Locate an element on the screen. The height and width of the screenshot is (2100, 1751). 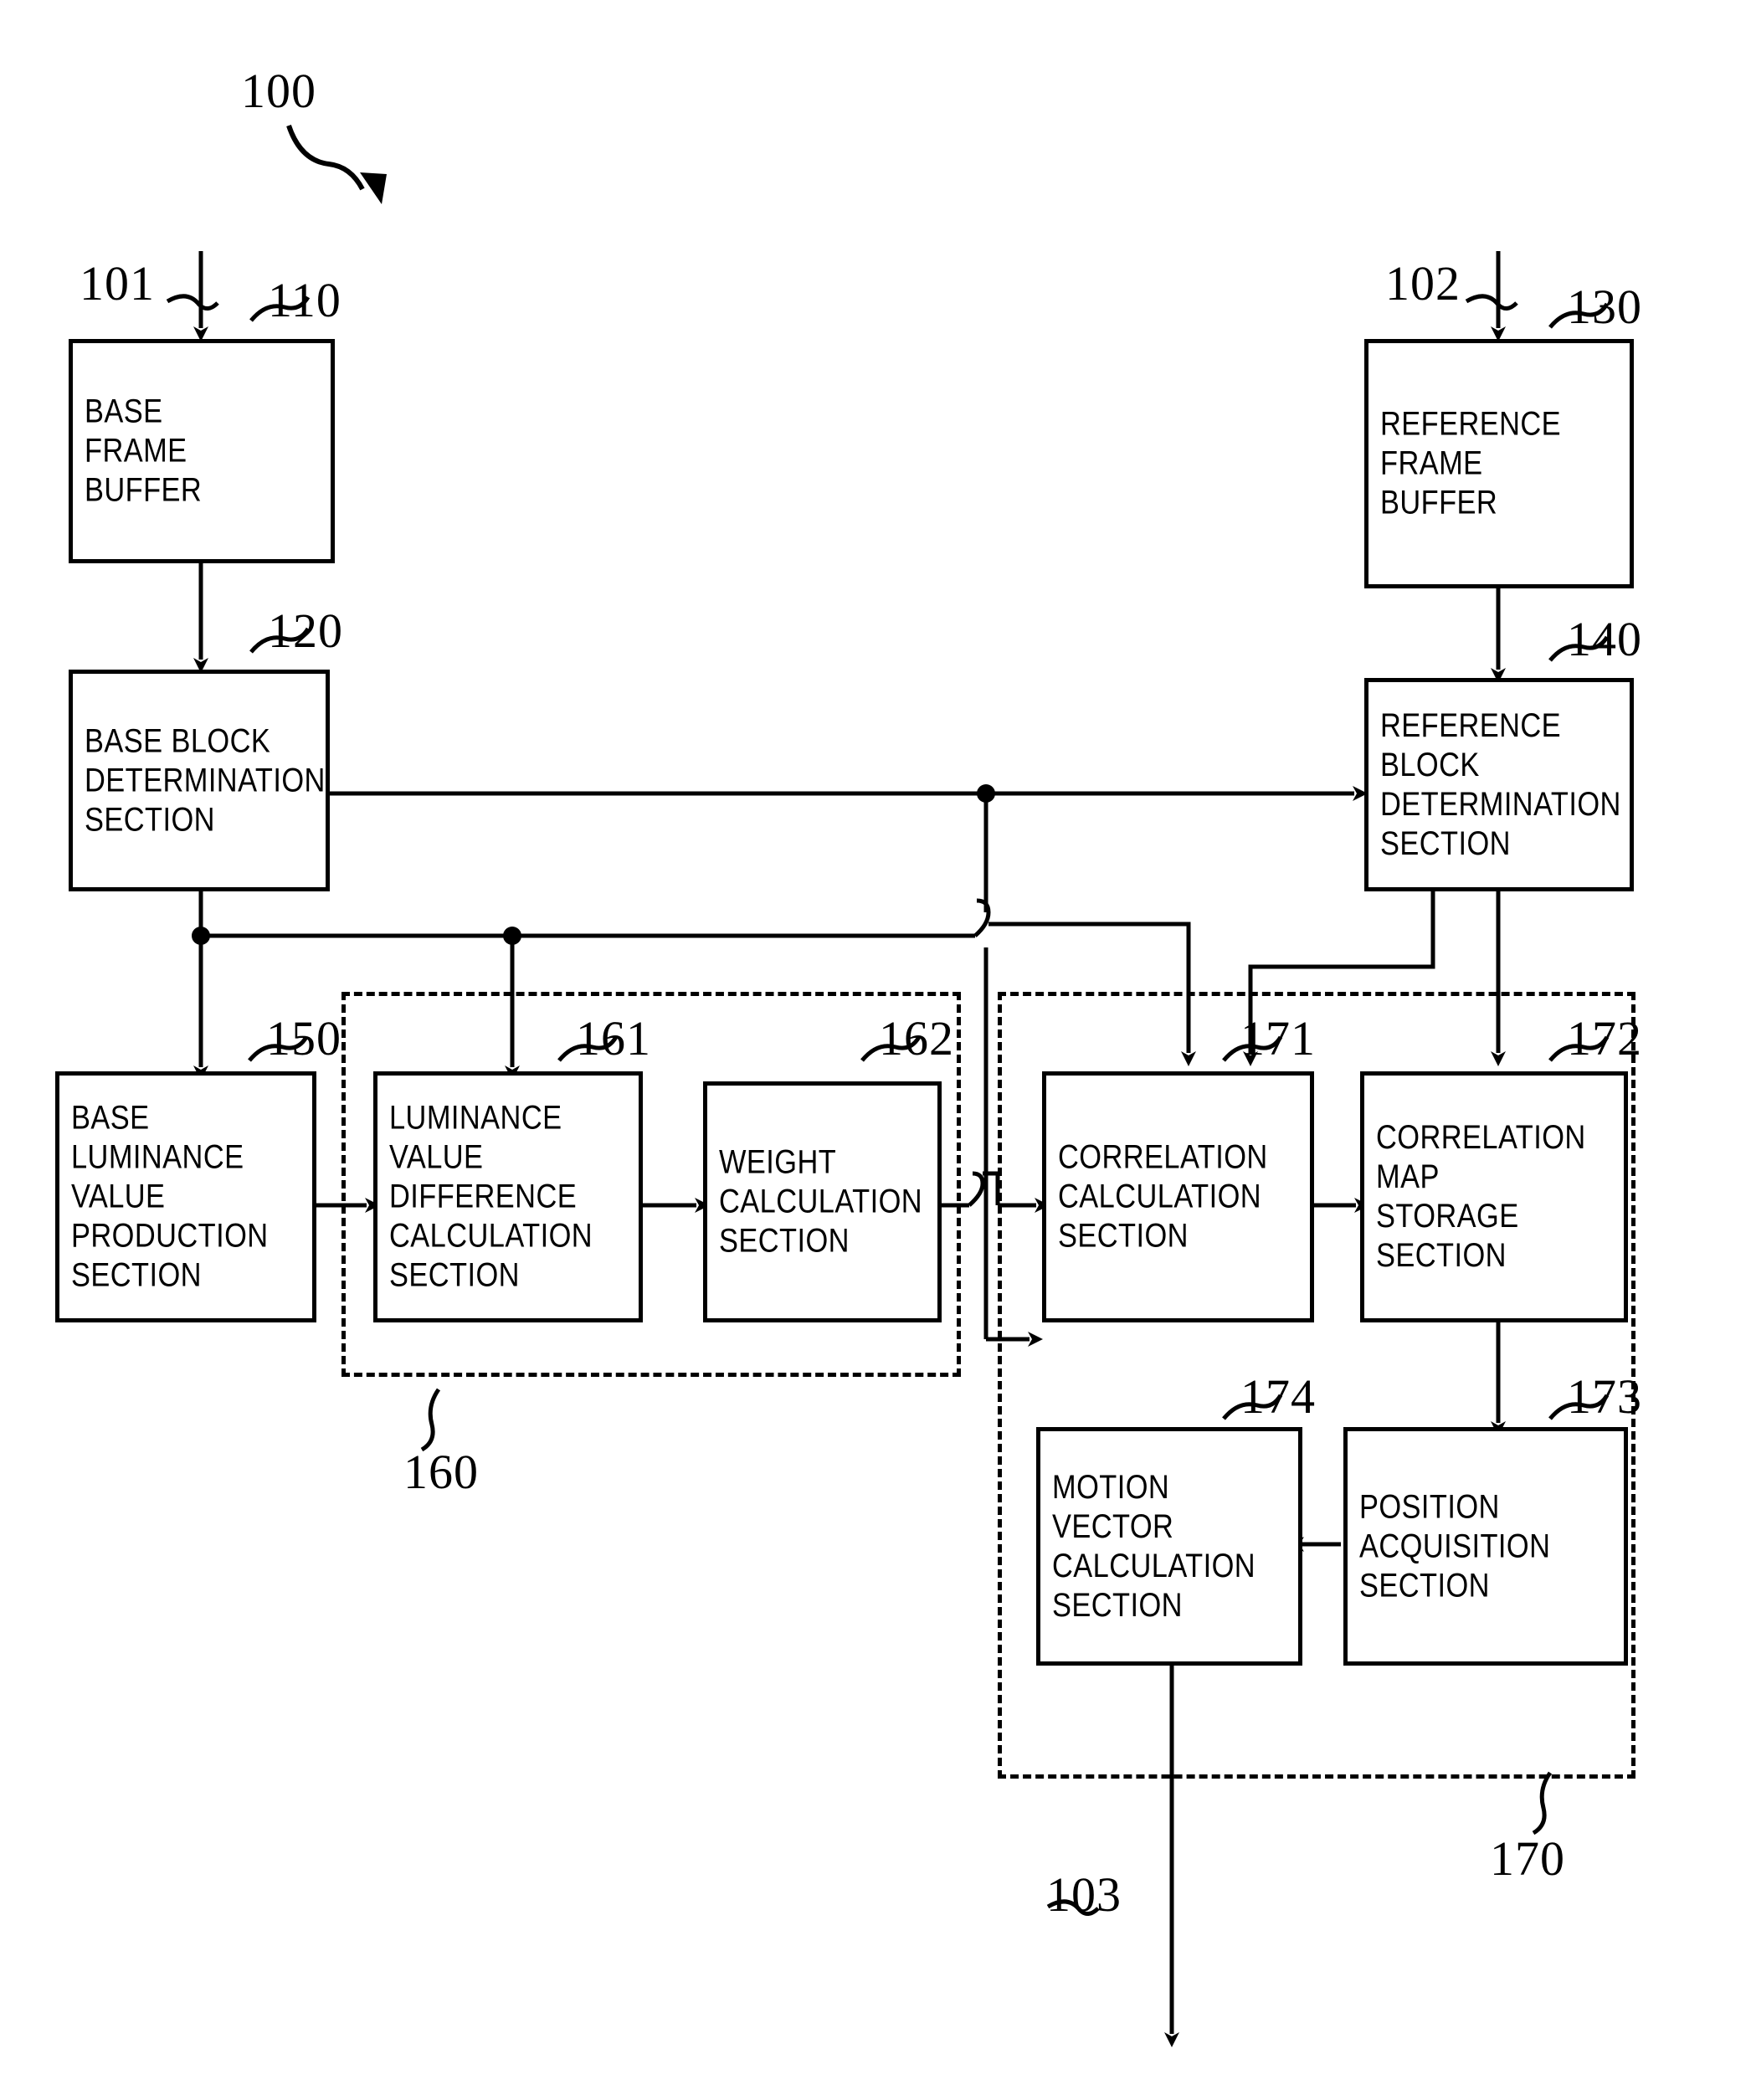
block-correlation-calculation: CORRELATION CALCULATION SECTION is located at coordinates (1178, 1196).